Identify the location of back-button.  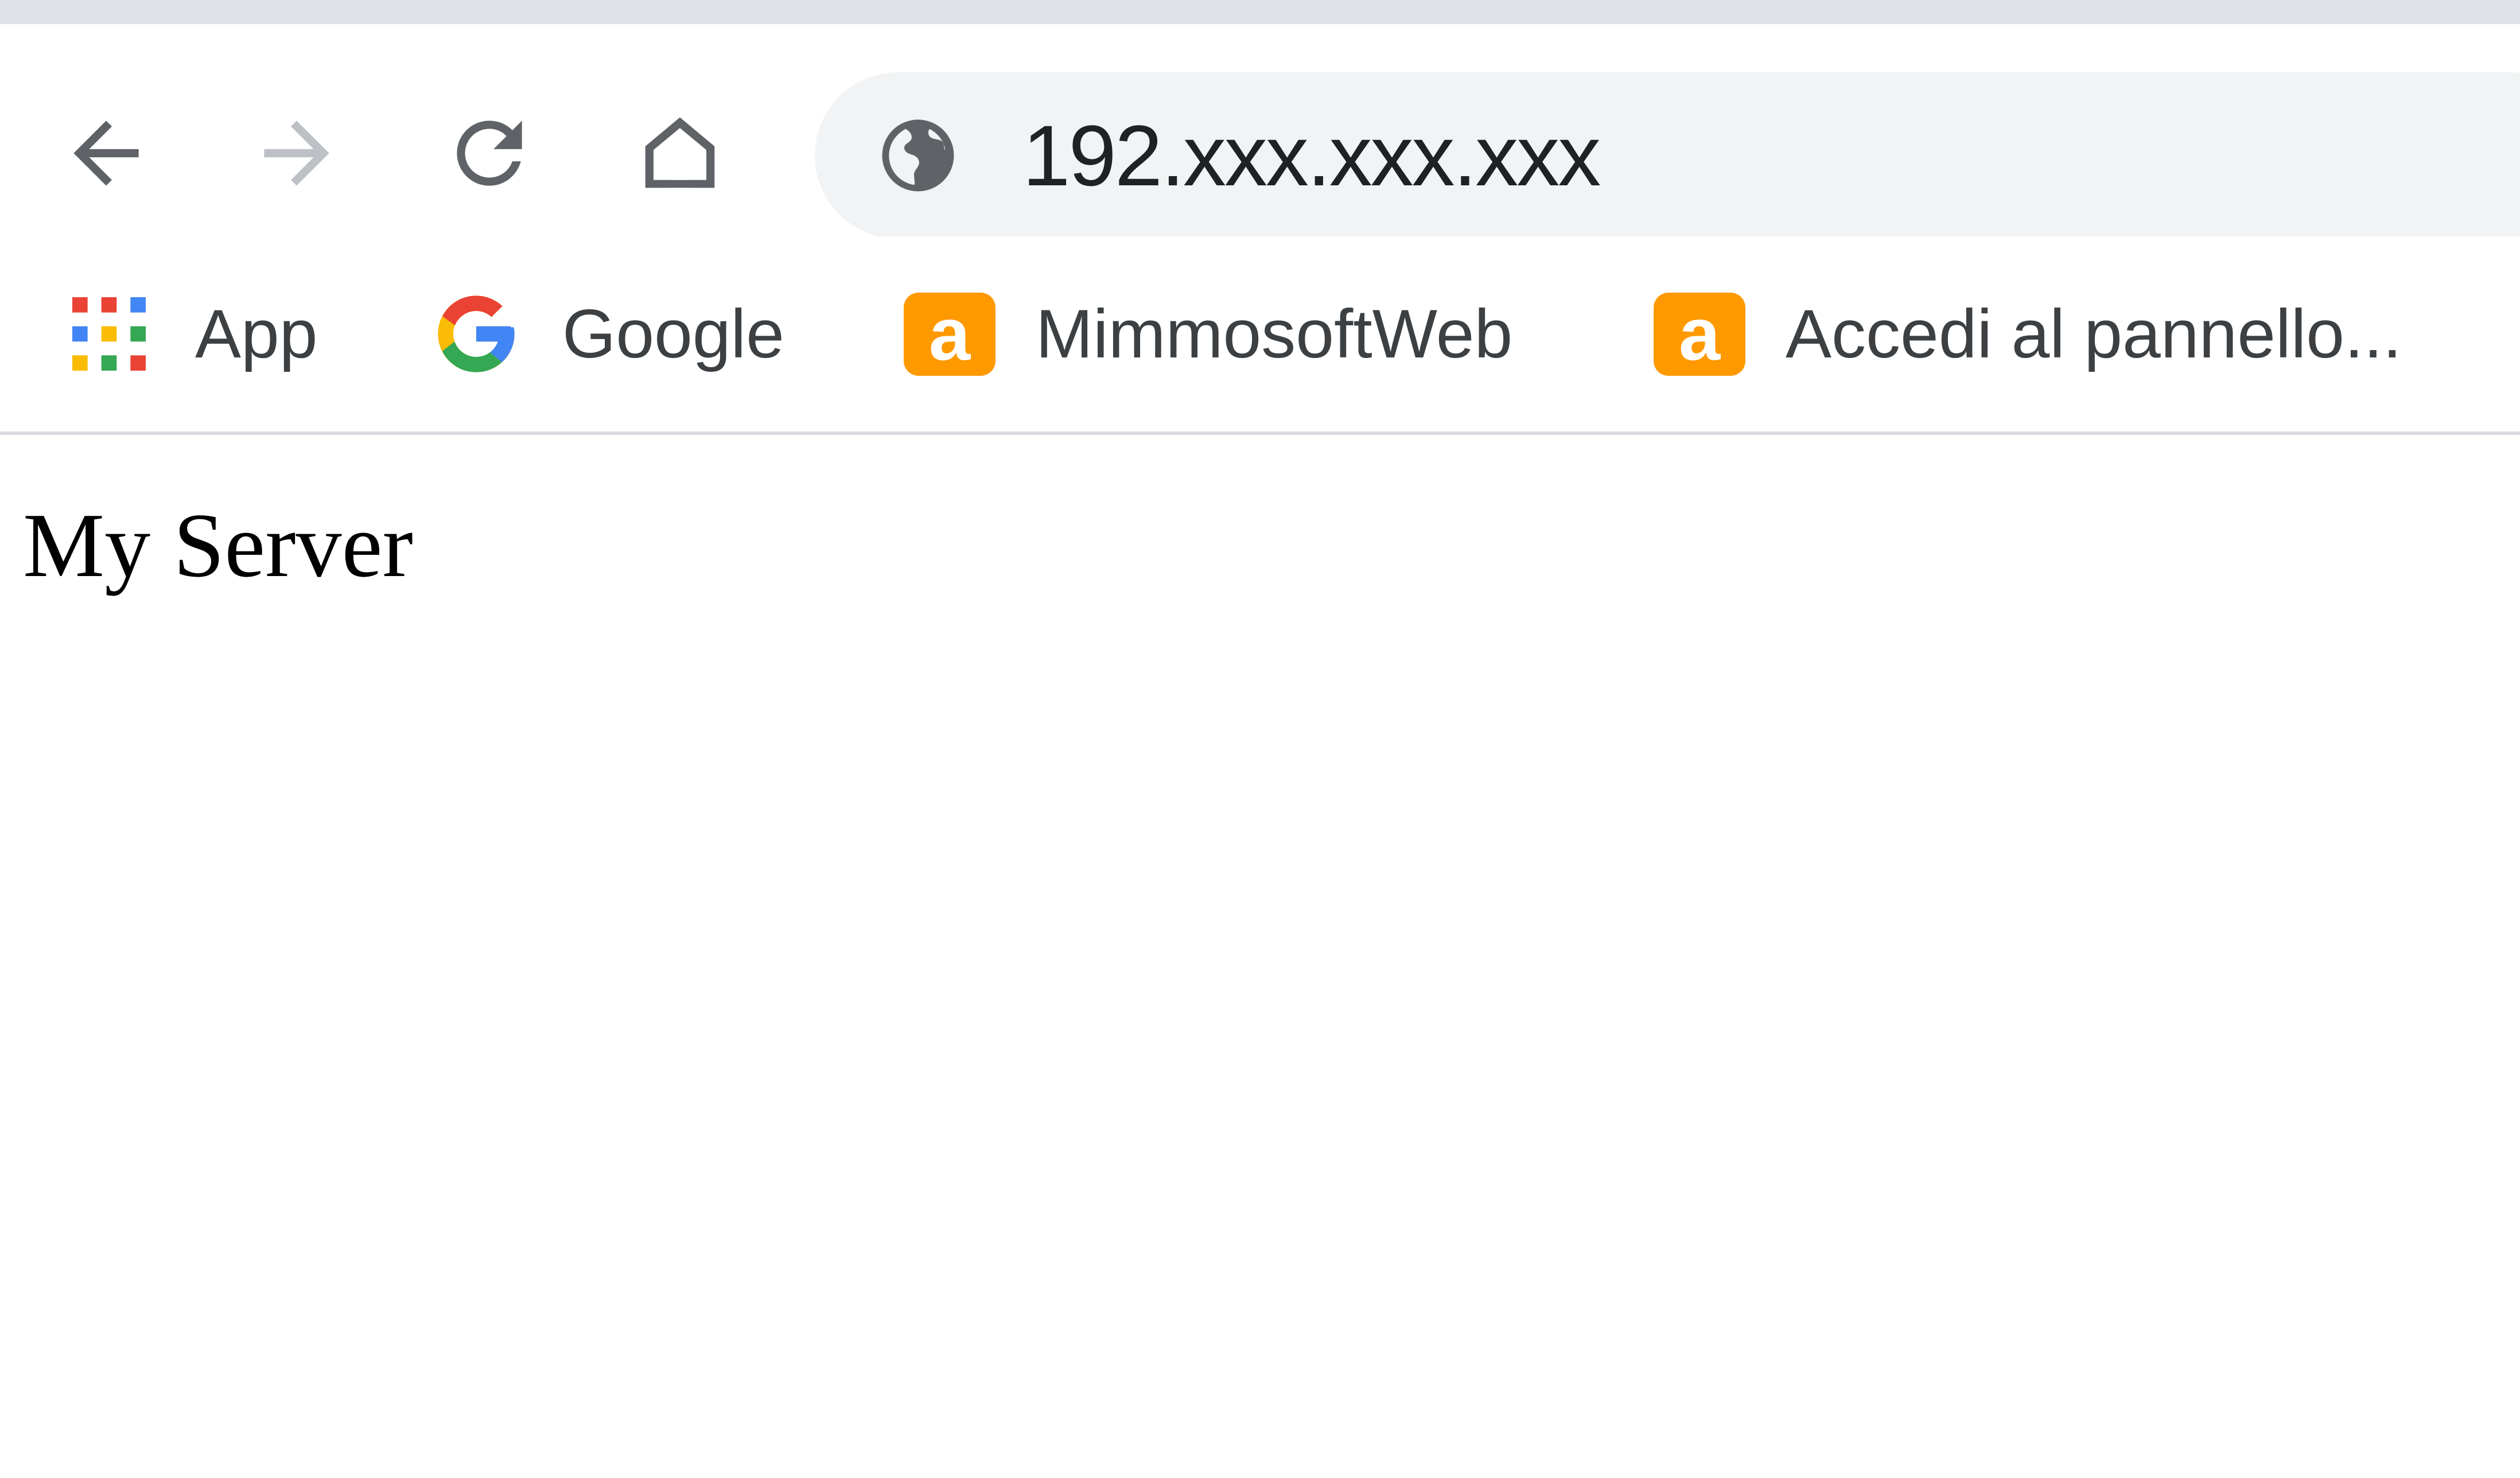
(106, 153).